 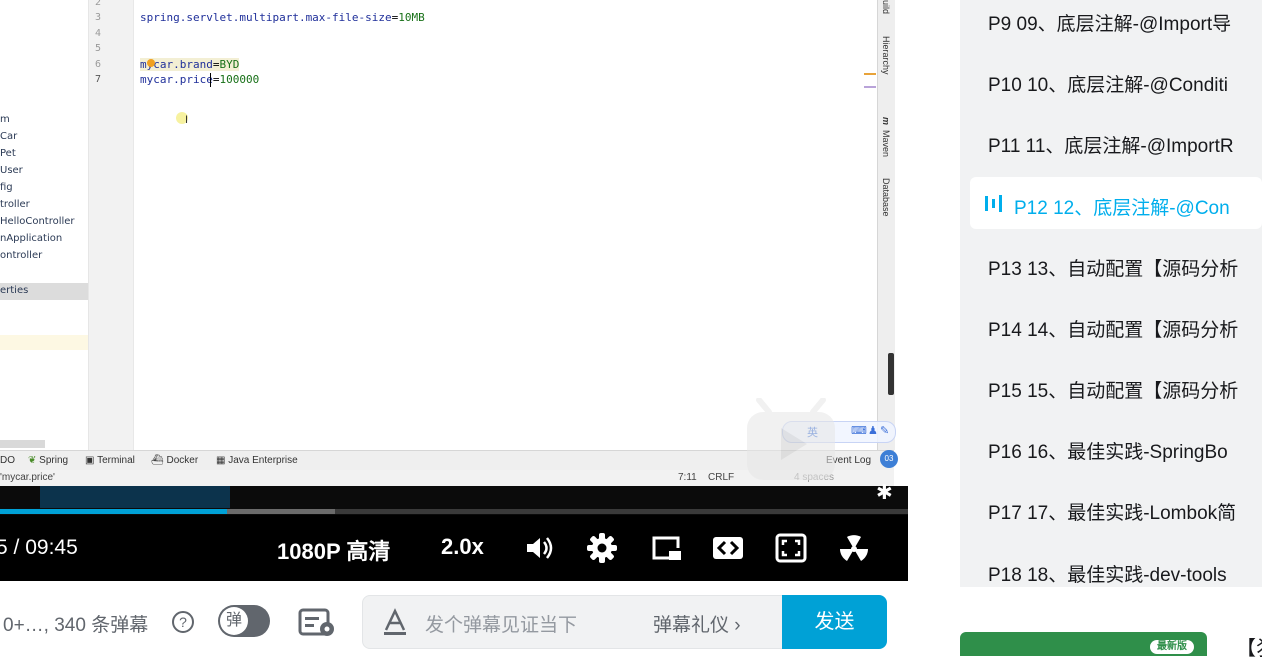 I want to click on caret-position: 7:11, so click(x=687, y=477).